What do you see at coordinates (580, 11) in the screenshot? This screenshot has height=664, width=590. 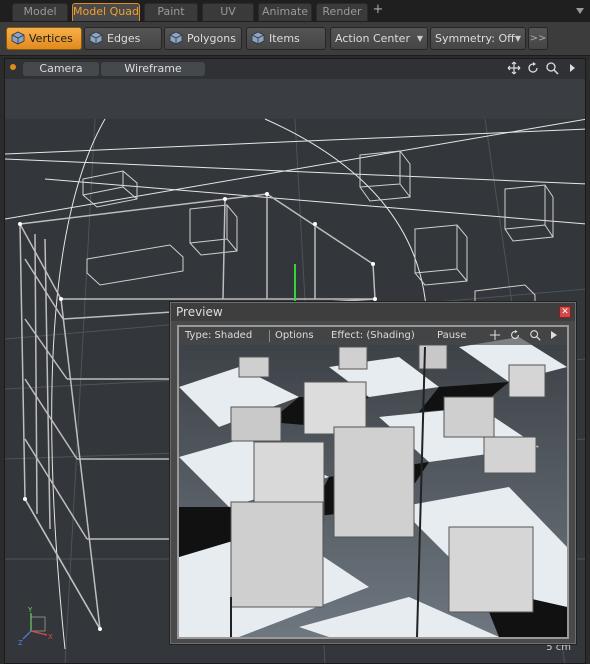 I see `tab-options-icon` at bounding box center [580, 11].